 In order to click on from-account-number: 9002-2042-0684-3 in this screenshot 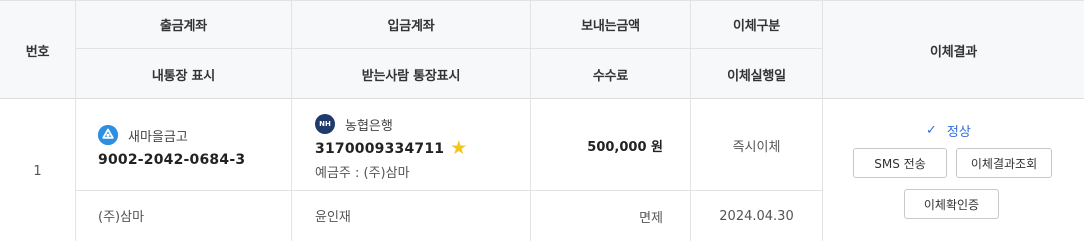, I will do `click(172, 160)`.